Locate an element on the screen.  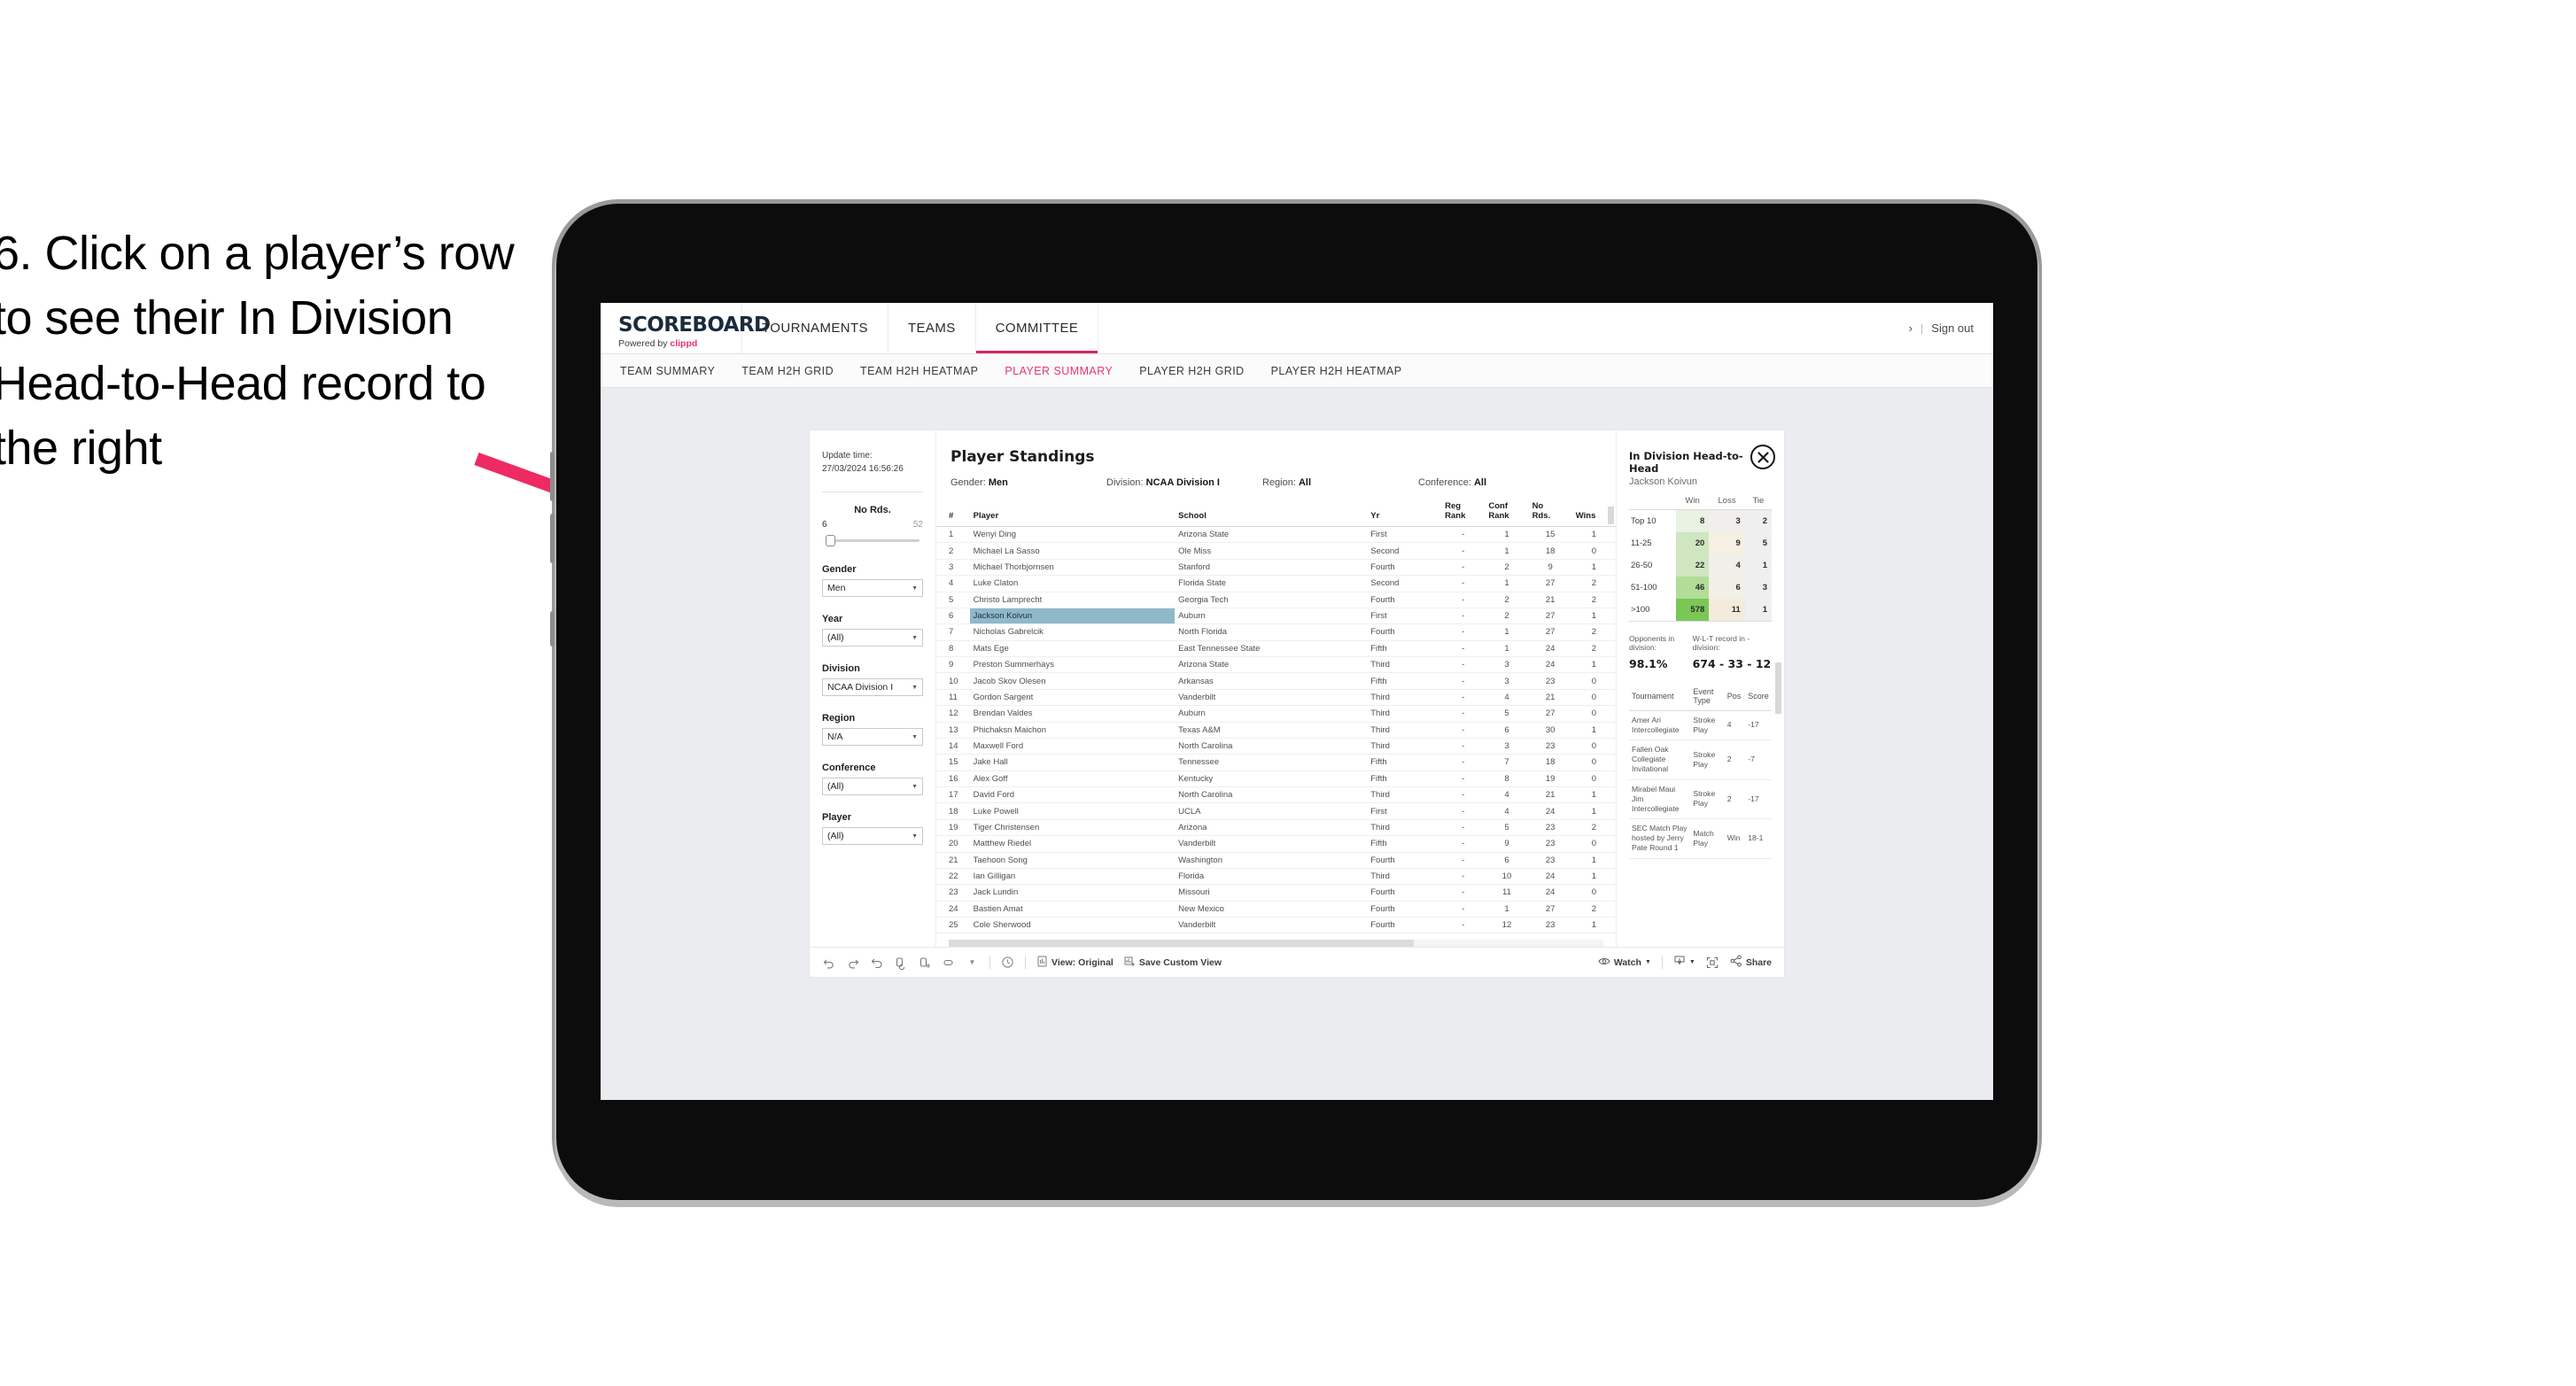
cell-event-type: Stroke Play is located at coordinates (1707, 799).